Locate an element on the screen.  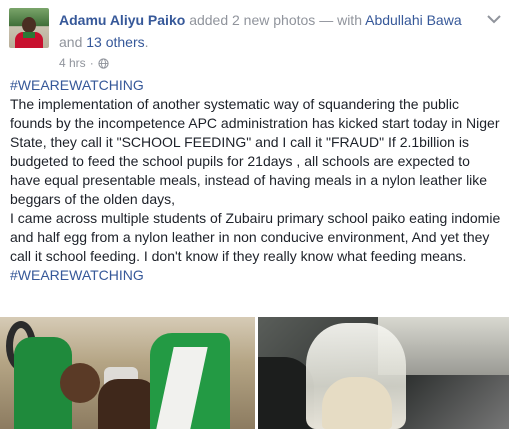
with-prefix-text: — with is located at coordinates (340, 20).